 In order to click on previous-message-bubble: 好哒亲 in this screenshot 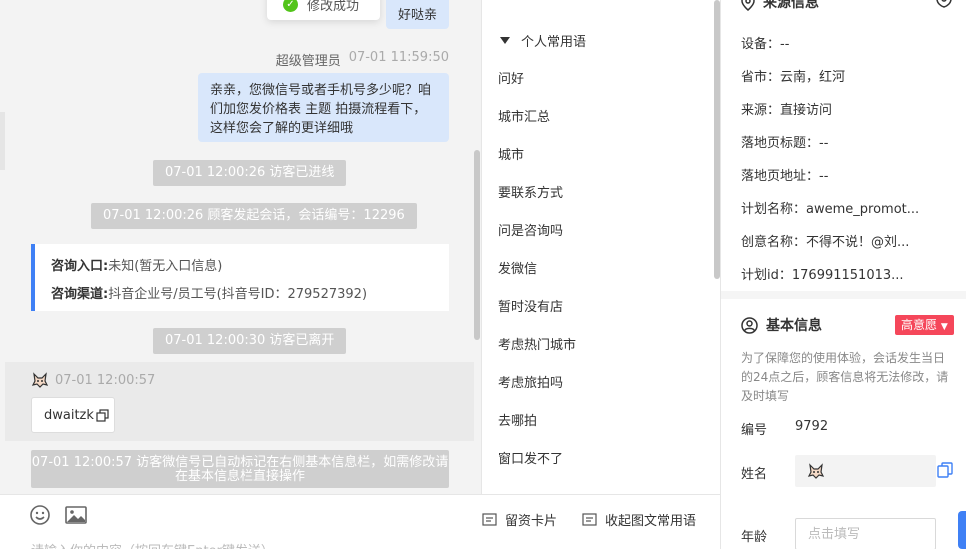, I will do `click(417, 14)`.